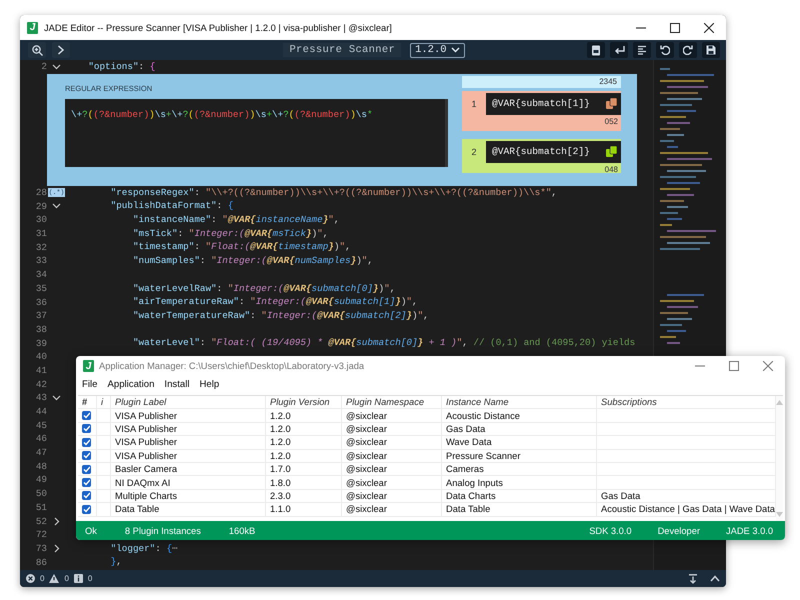  What do you see at coordinates (177, 384) in the screenshot?
I see `menu-item: Install` at bounding box center [177, 384].